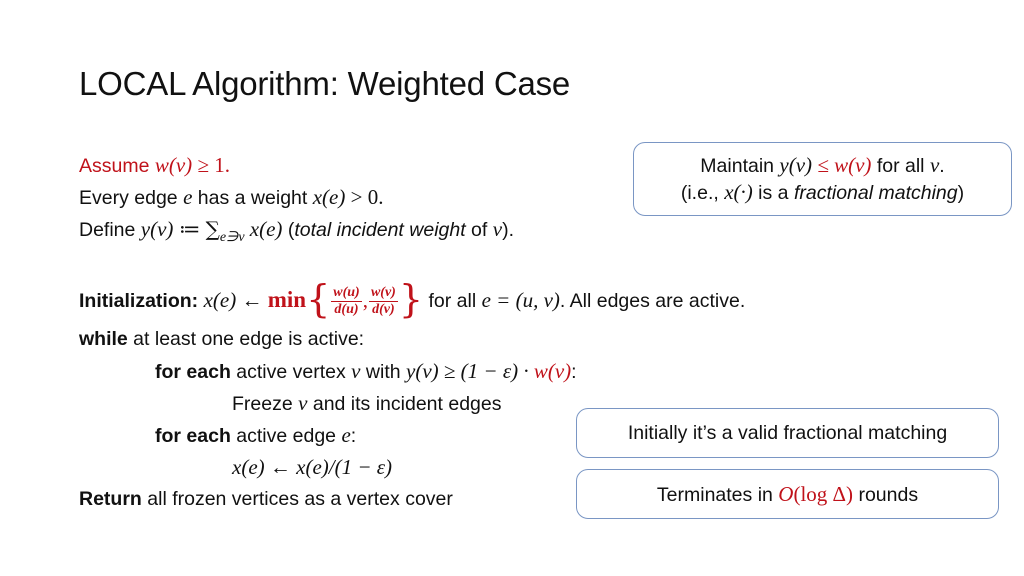 The image size is (1024, 576). Describe the element at coordinates (479, 230) in the screenshot. I see `define-text-3: of` at that location.